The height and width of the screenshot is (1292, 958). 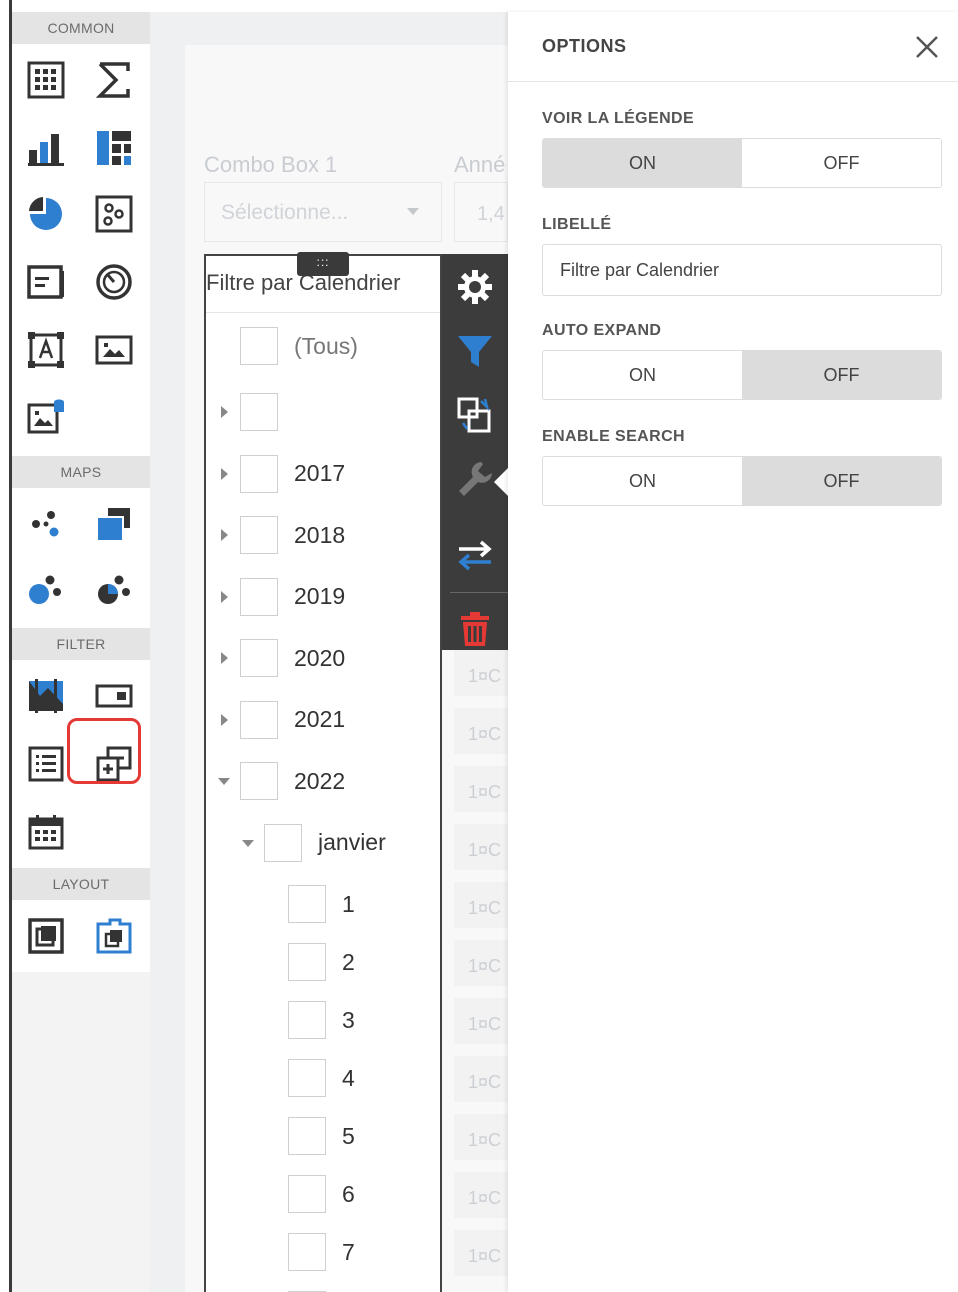 I want to click on toolbar-pointer, so click(x=501, y=482).